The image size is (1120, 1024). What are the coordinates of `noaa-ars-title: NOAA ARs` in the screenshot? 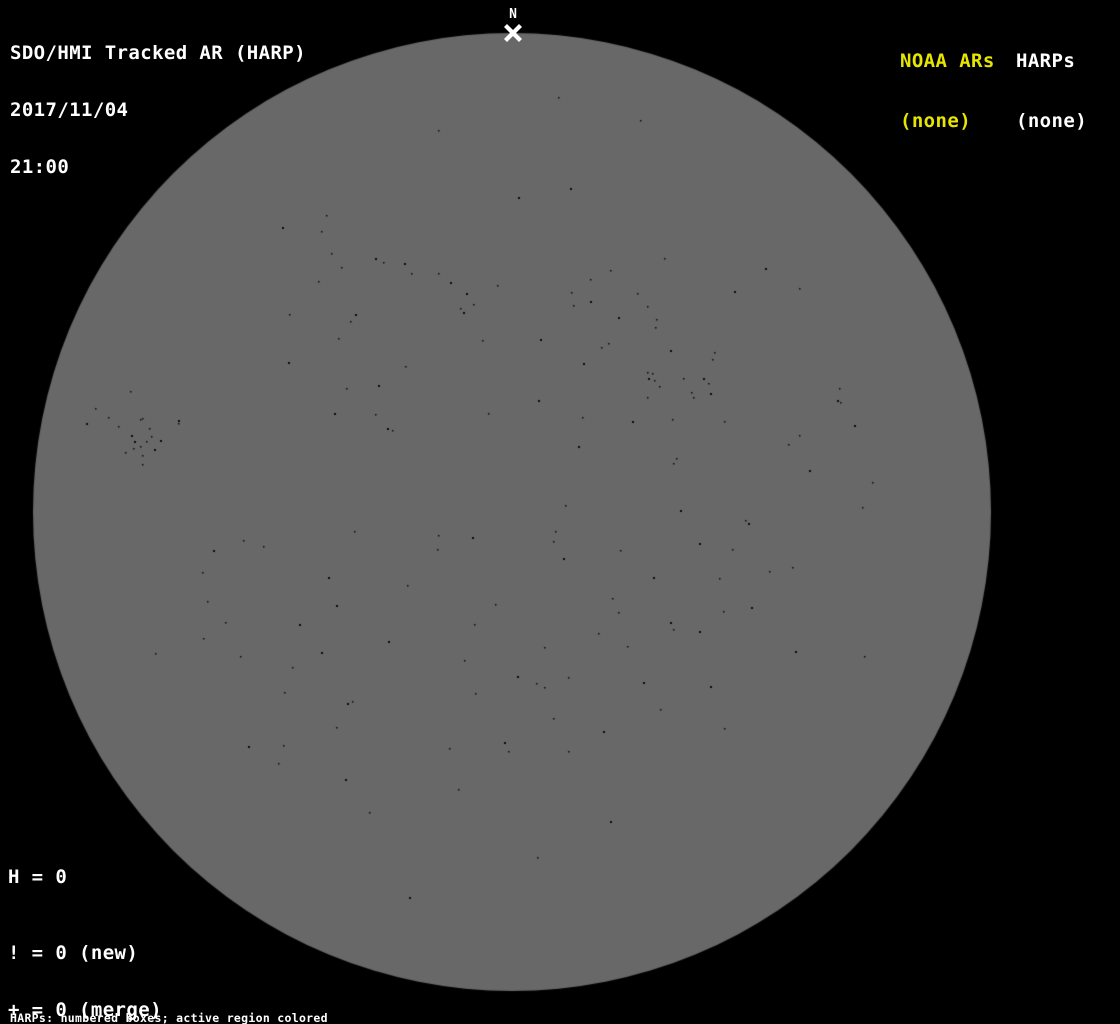 It's located at (947, 61).